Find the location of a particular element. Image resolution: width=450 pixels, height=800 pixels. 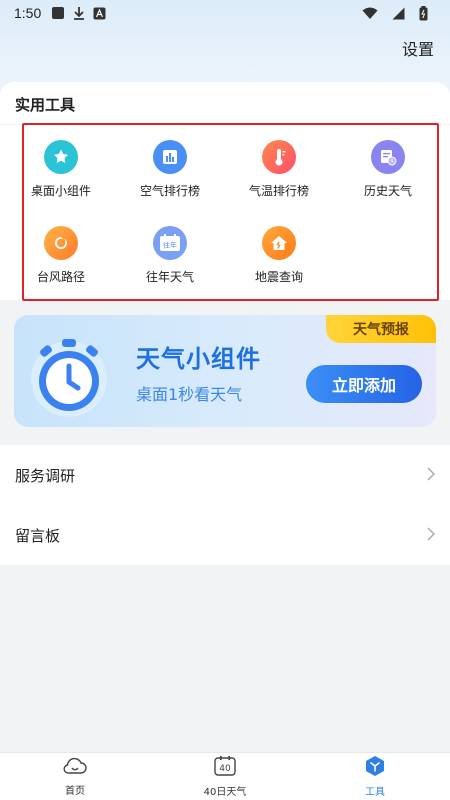

cloud-home-icon is located at coordinates (75, 768).